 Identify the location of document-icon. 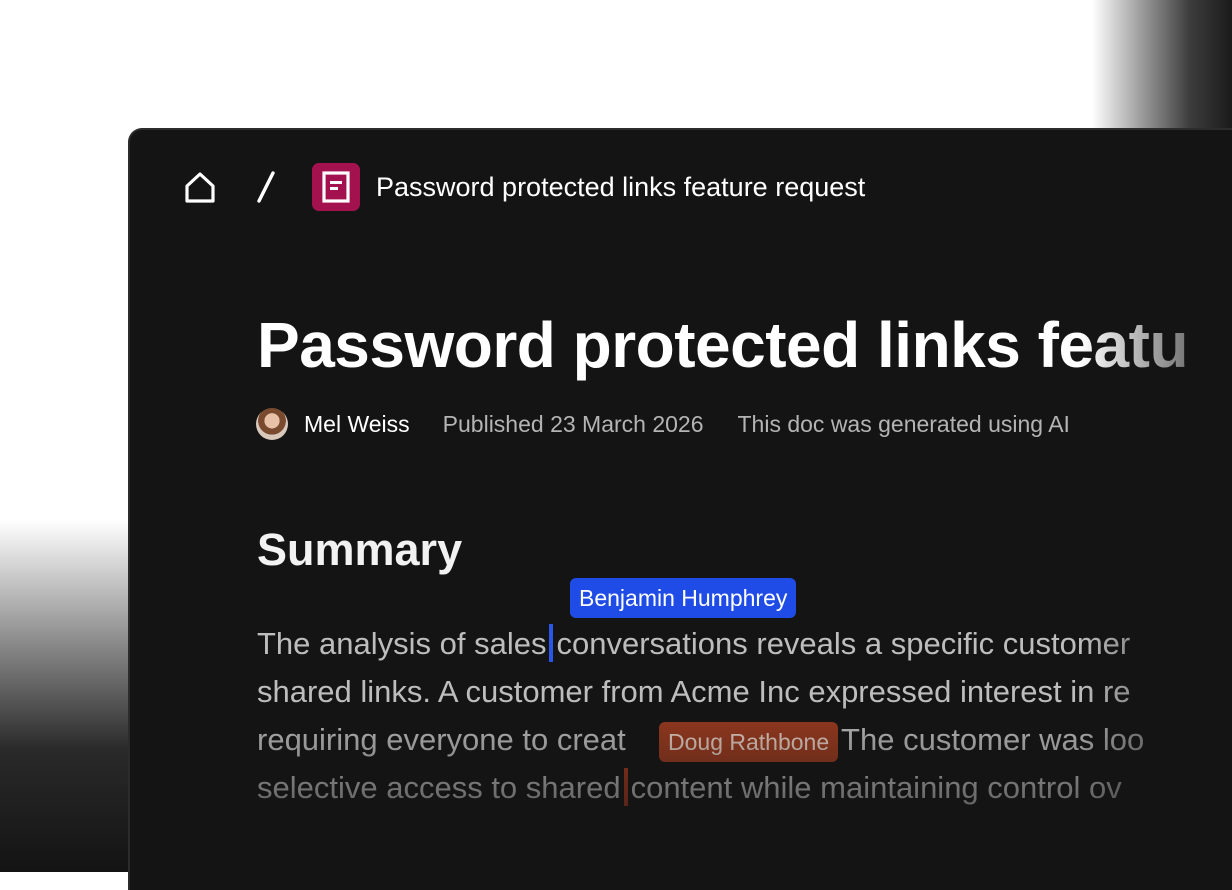
(336, 187).